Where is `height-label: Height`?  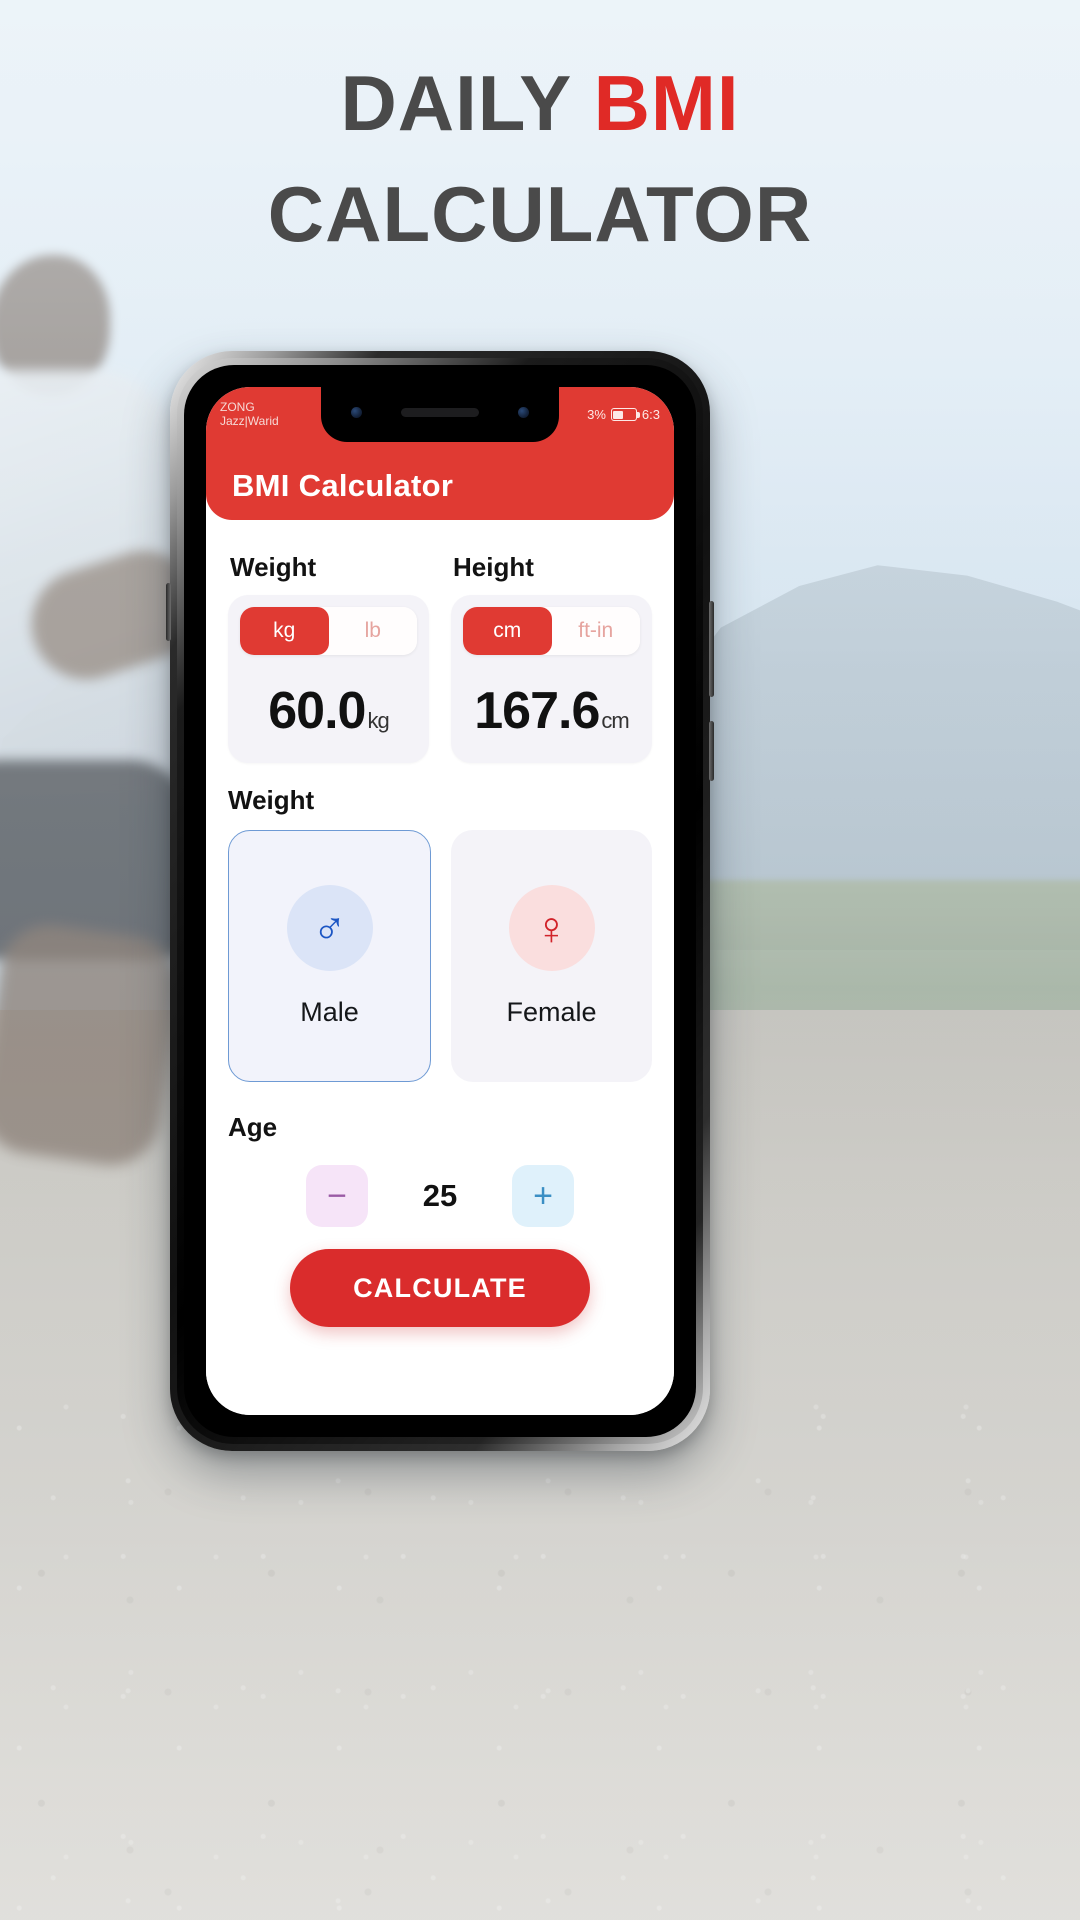
height-label: Height is located at coordinates (493, 567).